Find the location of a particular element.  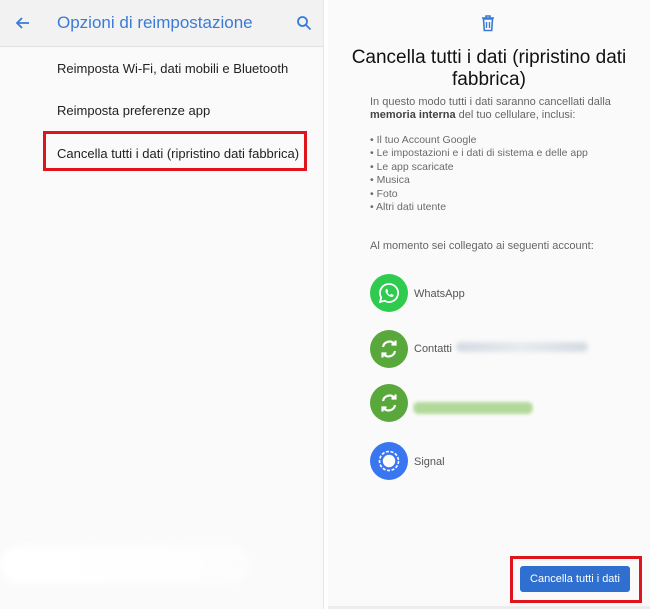

arrow-back-icon is located at coordinates (22, 23).